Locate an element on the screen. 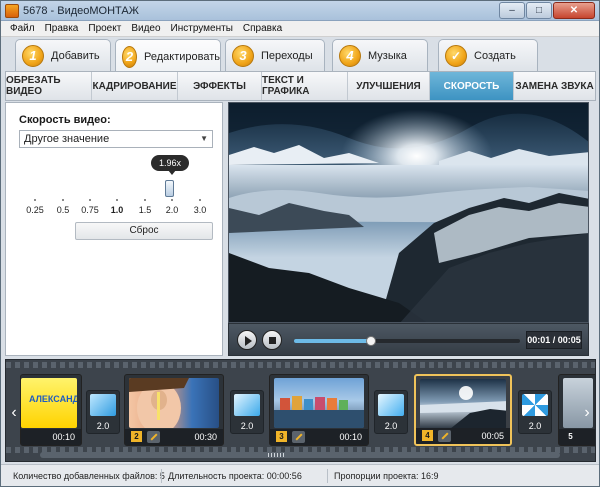  menu-tools: Инструменты is located at coordinates (202, 28).